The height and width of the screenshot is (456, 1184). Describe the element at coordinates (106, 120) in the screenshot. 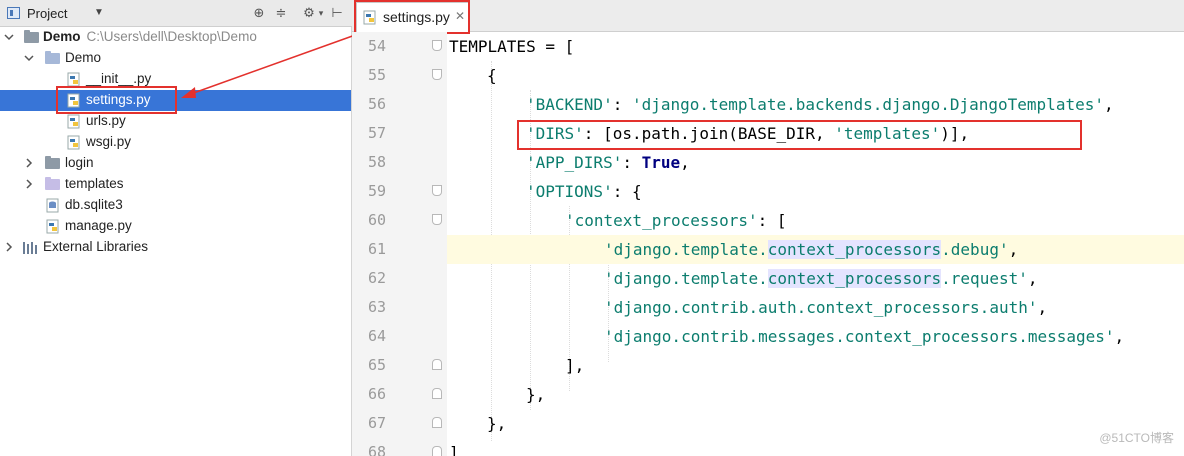

I see `tree-item-label: urls.py` at that location.